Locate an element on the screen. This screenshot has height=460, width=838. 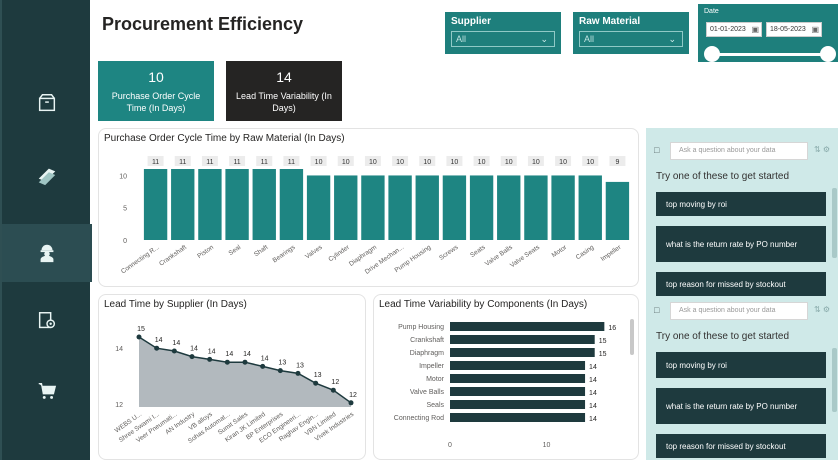
y-tick-label: Connecting Rod is located at coordinates (419, 418).